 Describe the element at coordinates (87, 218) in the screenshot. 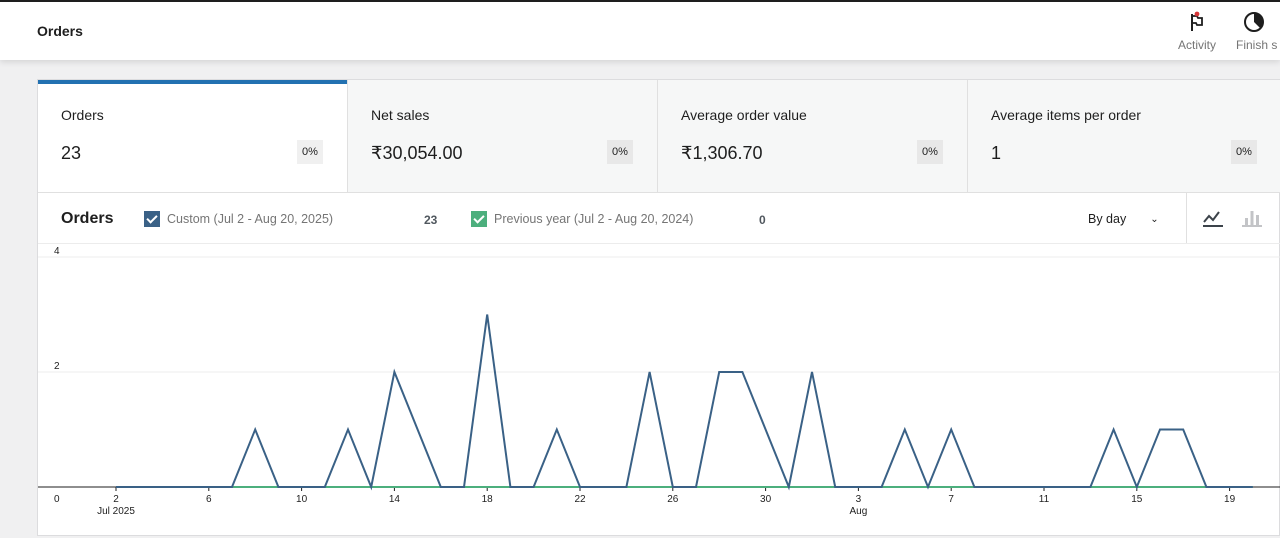

I see `chart-title: Orders` at that location.